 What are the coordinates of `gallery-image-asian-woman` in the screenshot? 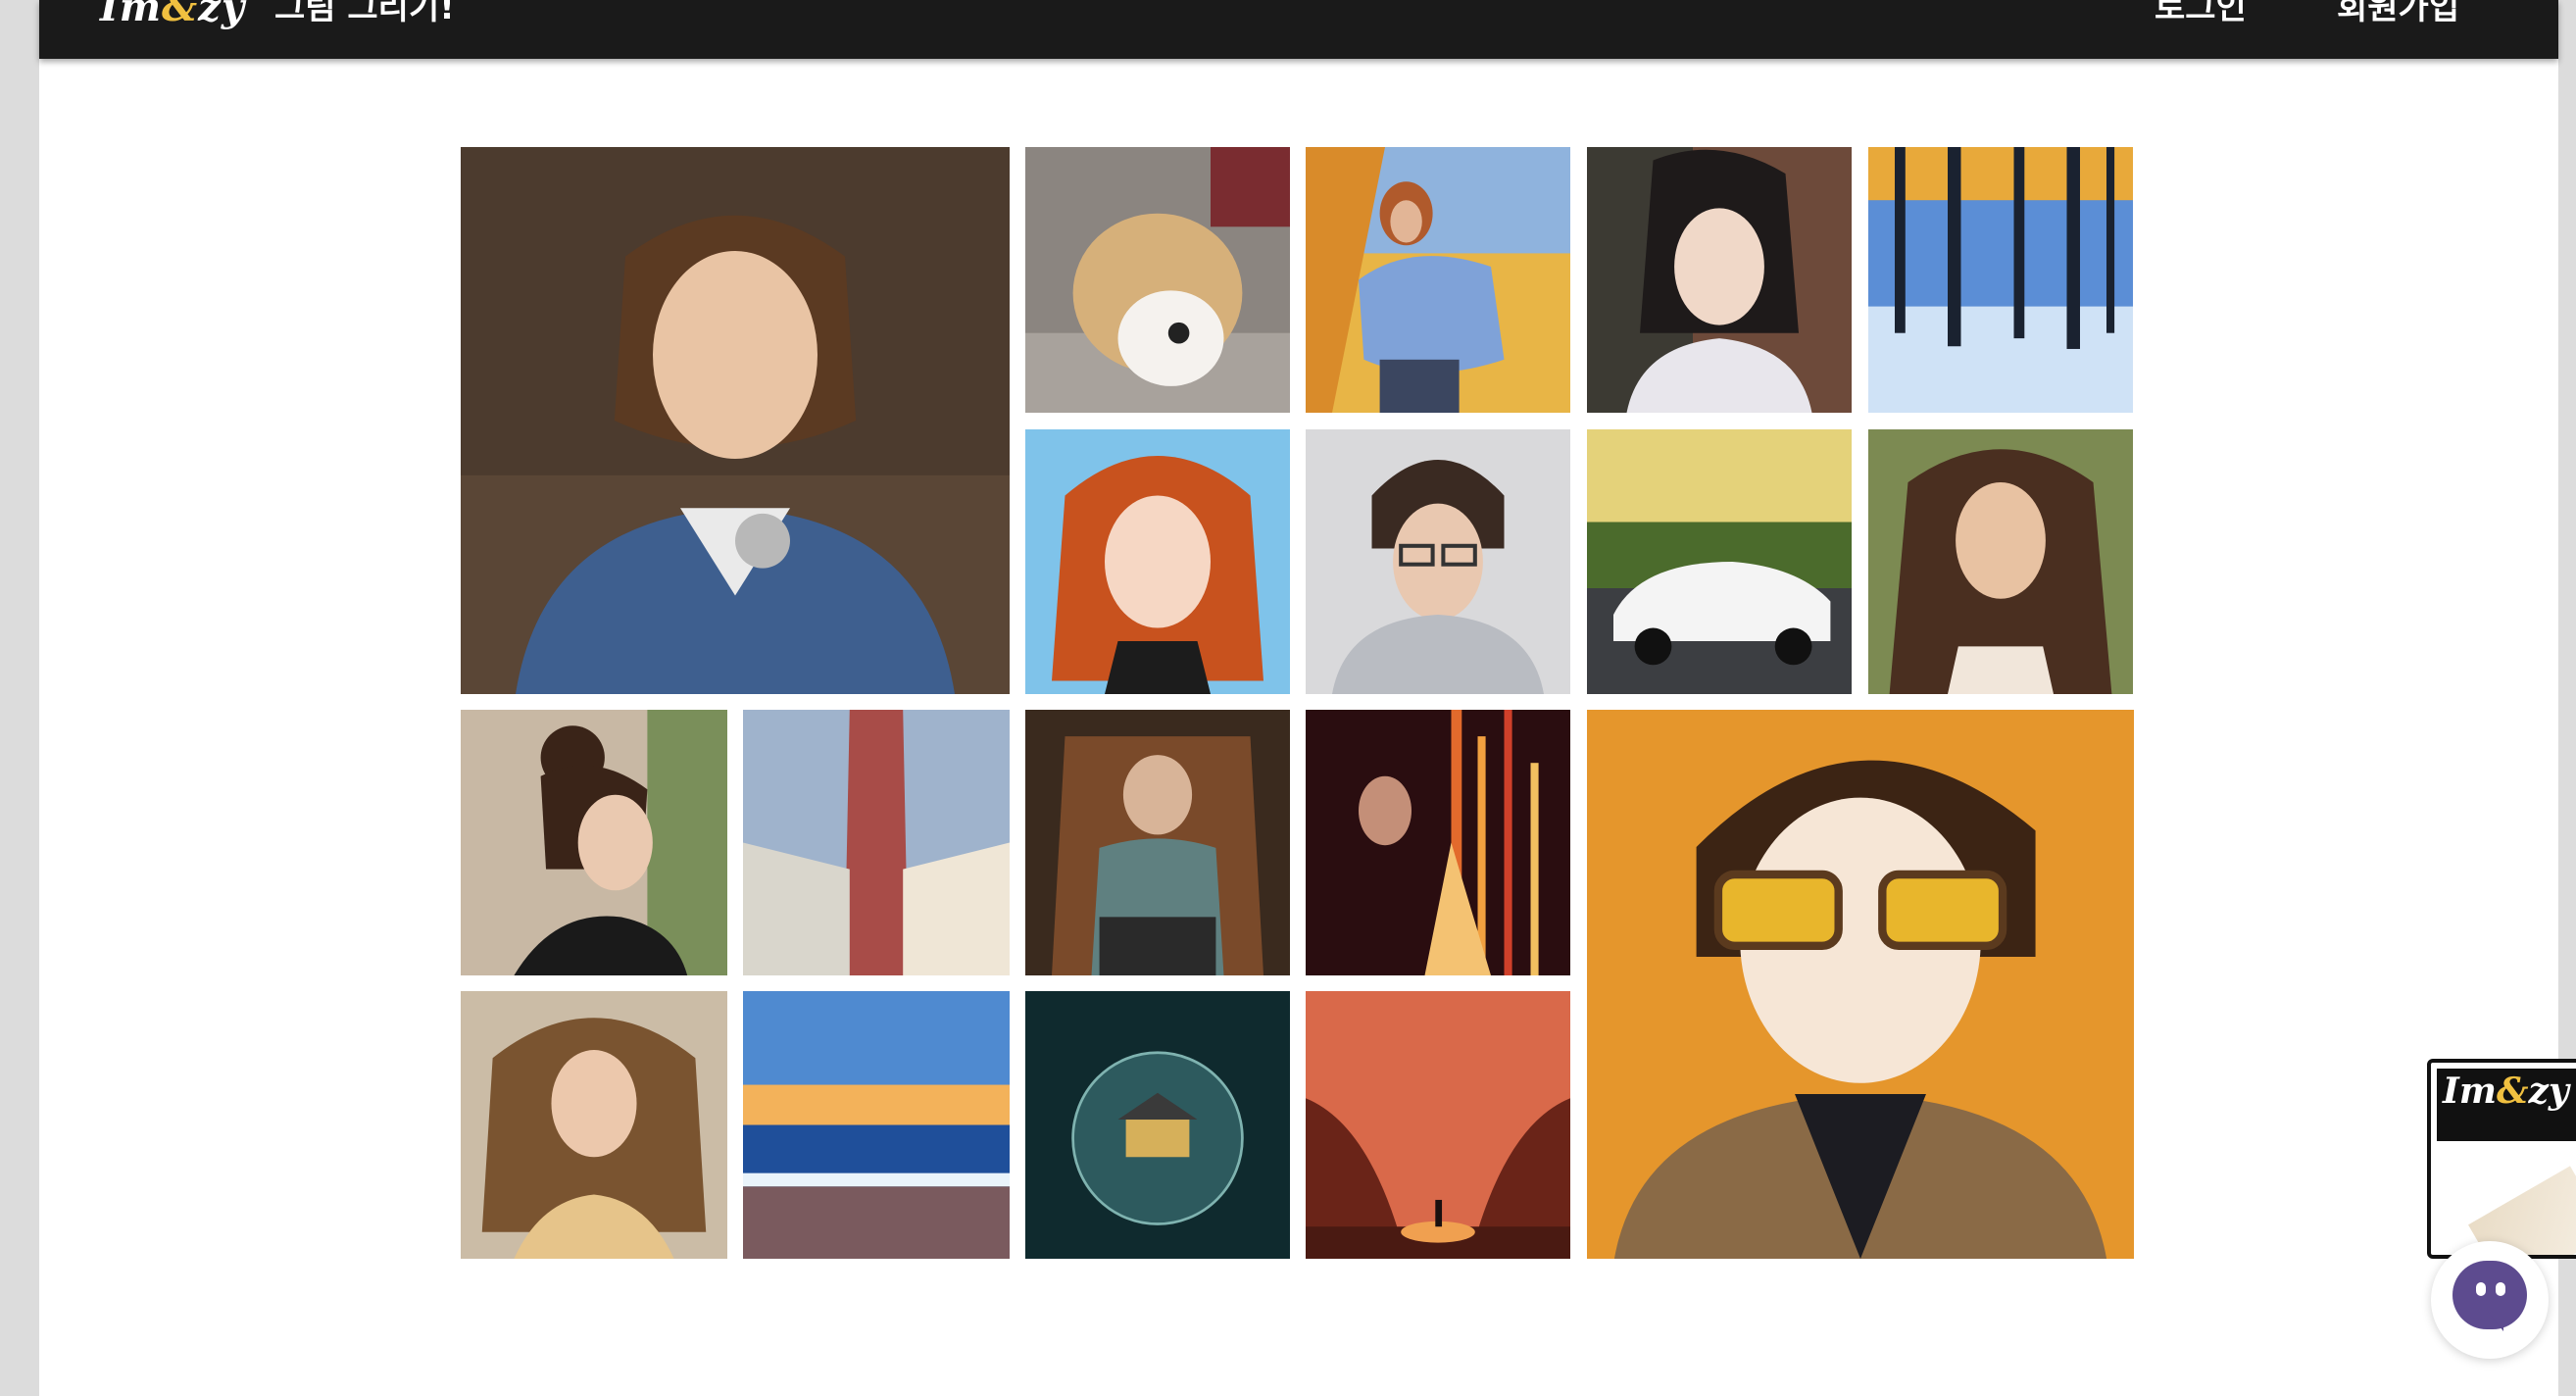 It's located at (1719, 280).